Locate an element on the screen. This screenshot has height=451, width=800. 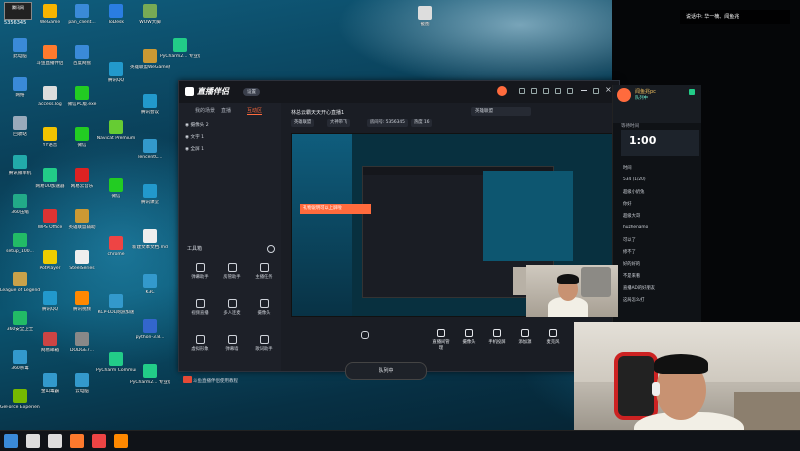
notice-icon is located at coordinates (558, 91).